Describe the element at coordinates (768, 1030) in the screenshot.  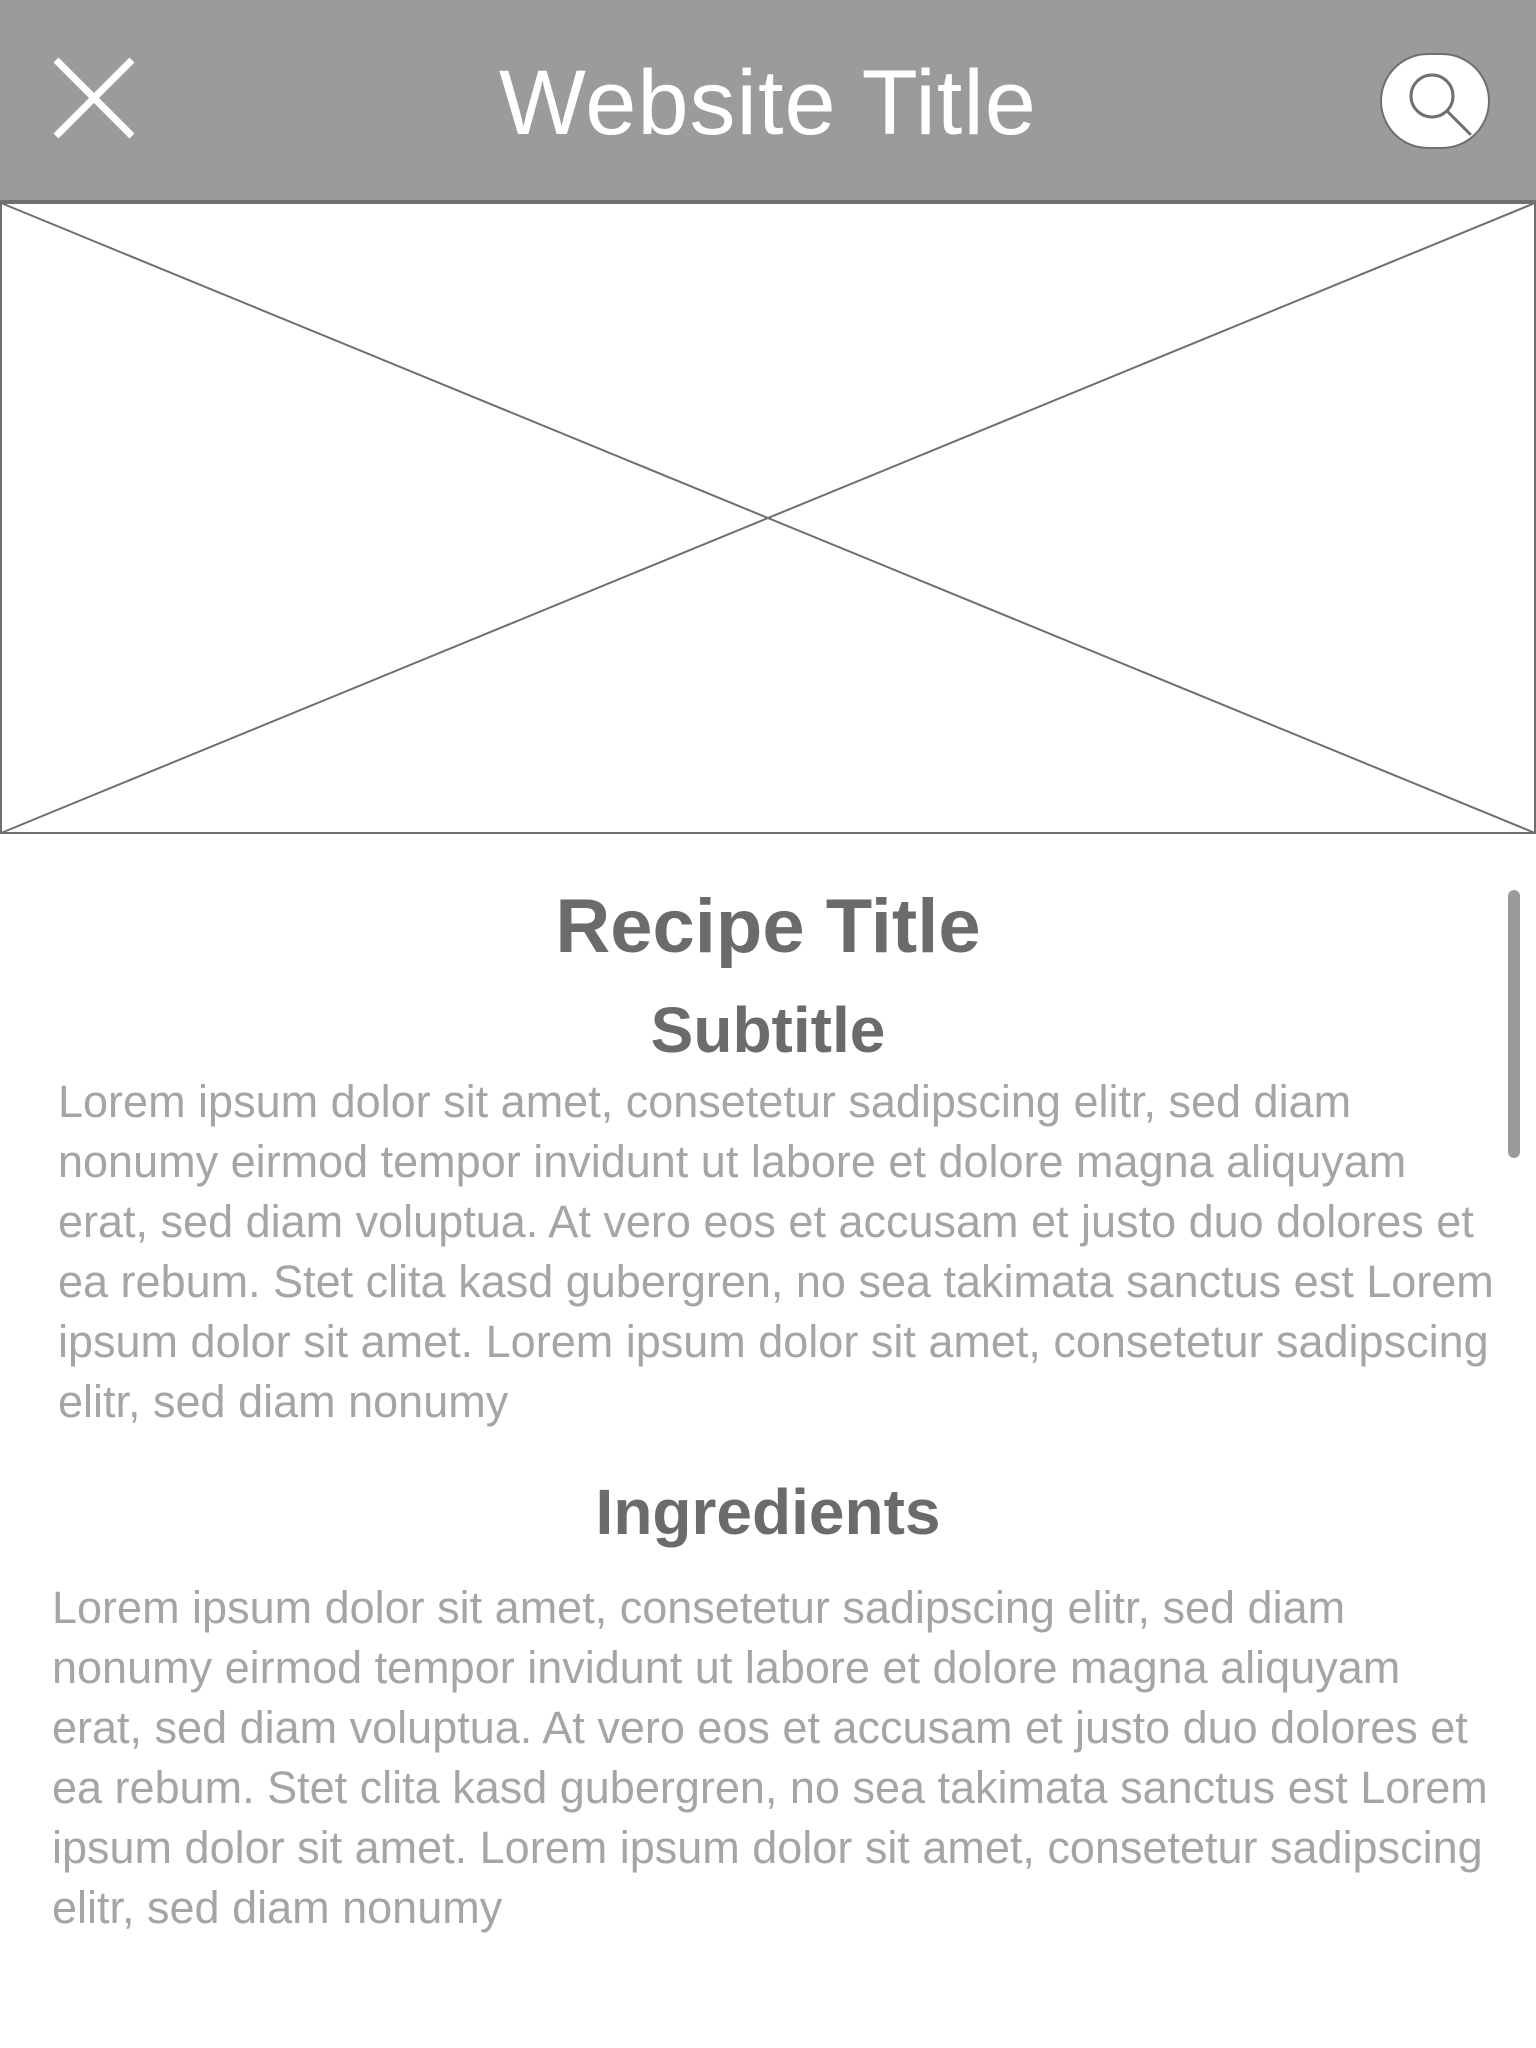
I see `recipe-subtitle: Subtitle` at that location.